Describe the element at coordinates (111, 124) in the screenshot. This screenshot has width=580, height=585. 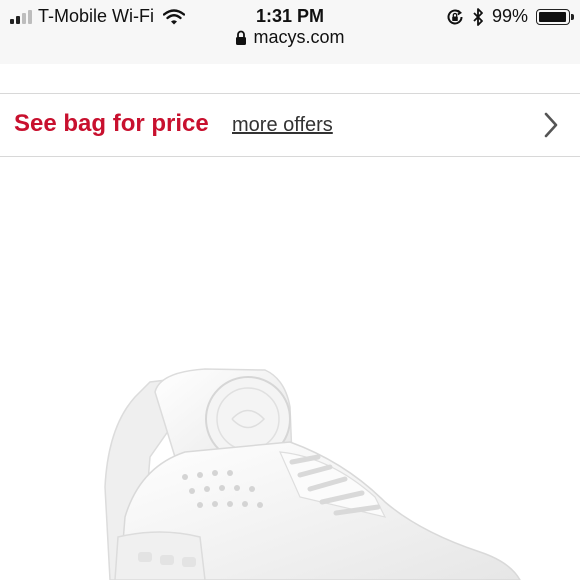
I see `see-bag-for-price-button: See bag for price` at that location.